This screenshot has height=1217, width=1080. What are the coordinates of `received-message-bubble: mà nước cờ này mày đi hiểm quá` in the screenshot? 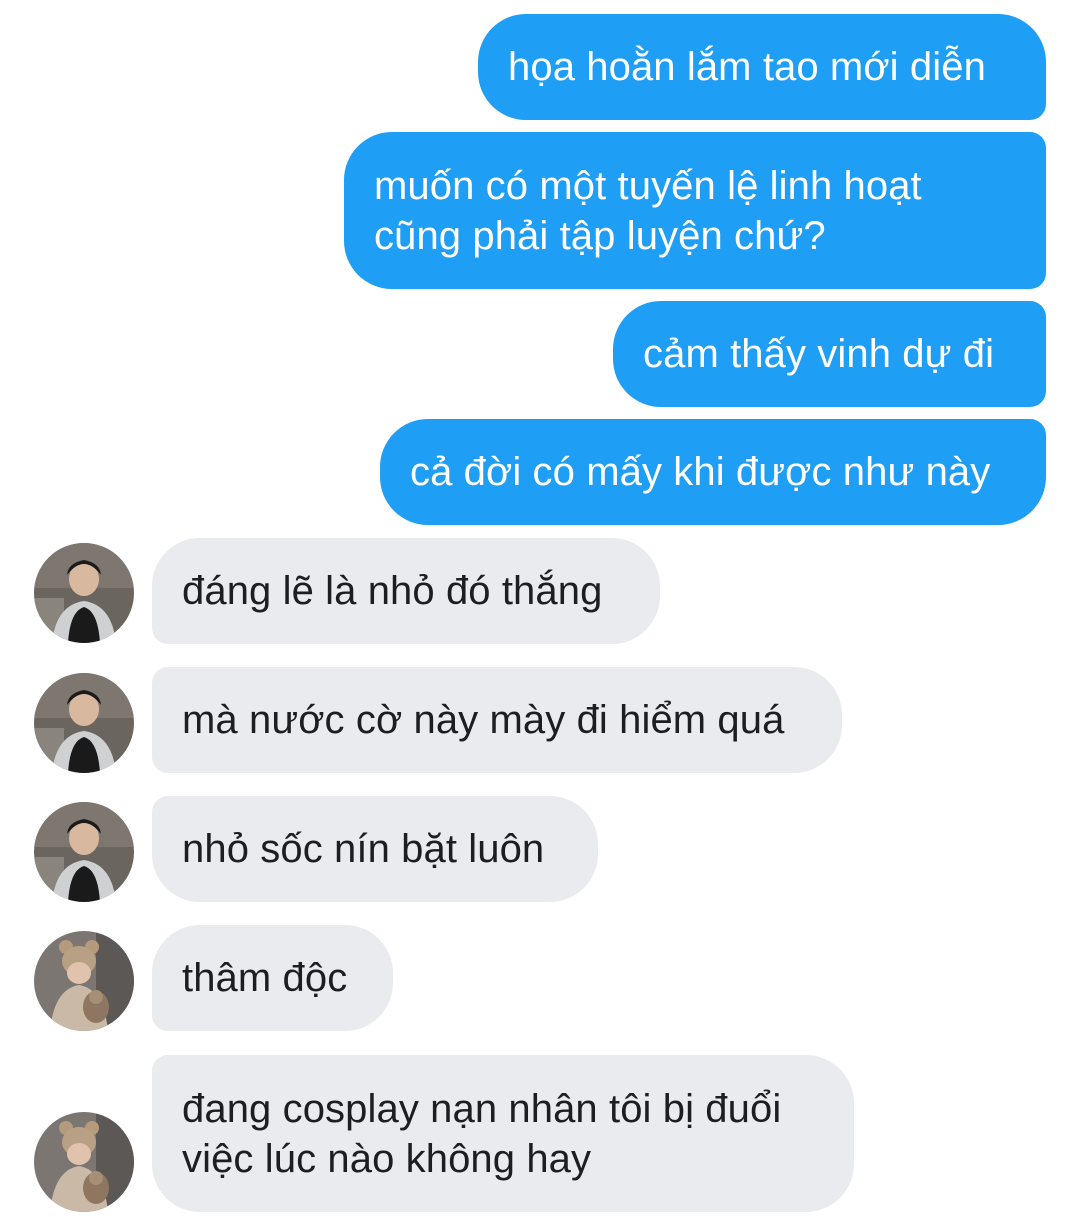 It's located at (497, 720).